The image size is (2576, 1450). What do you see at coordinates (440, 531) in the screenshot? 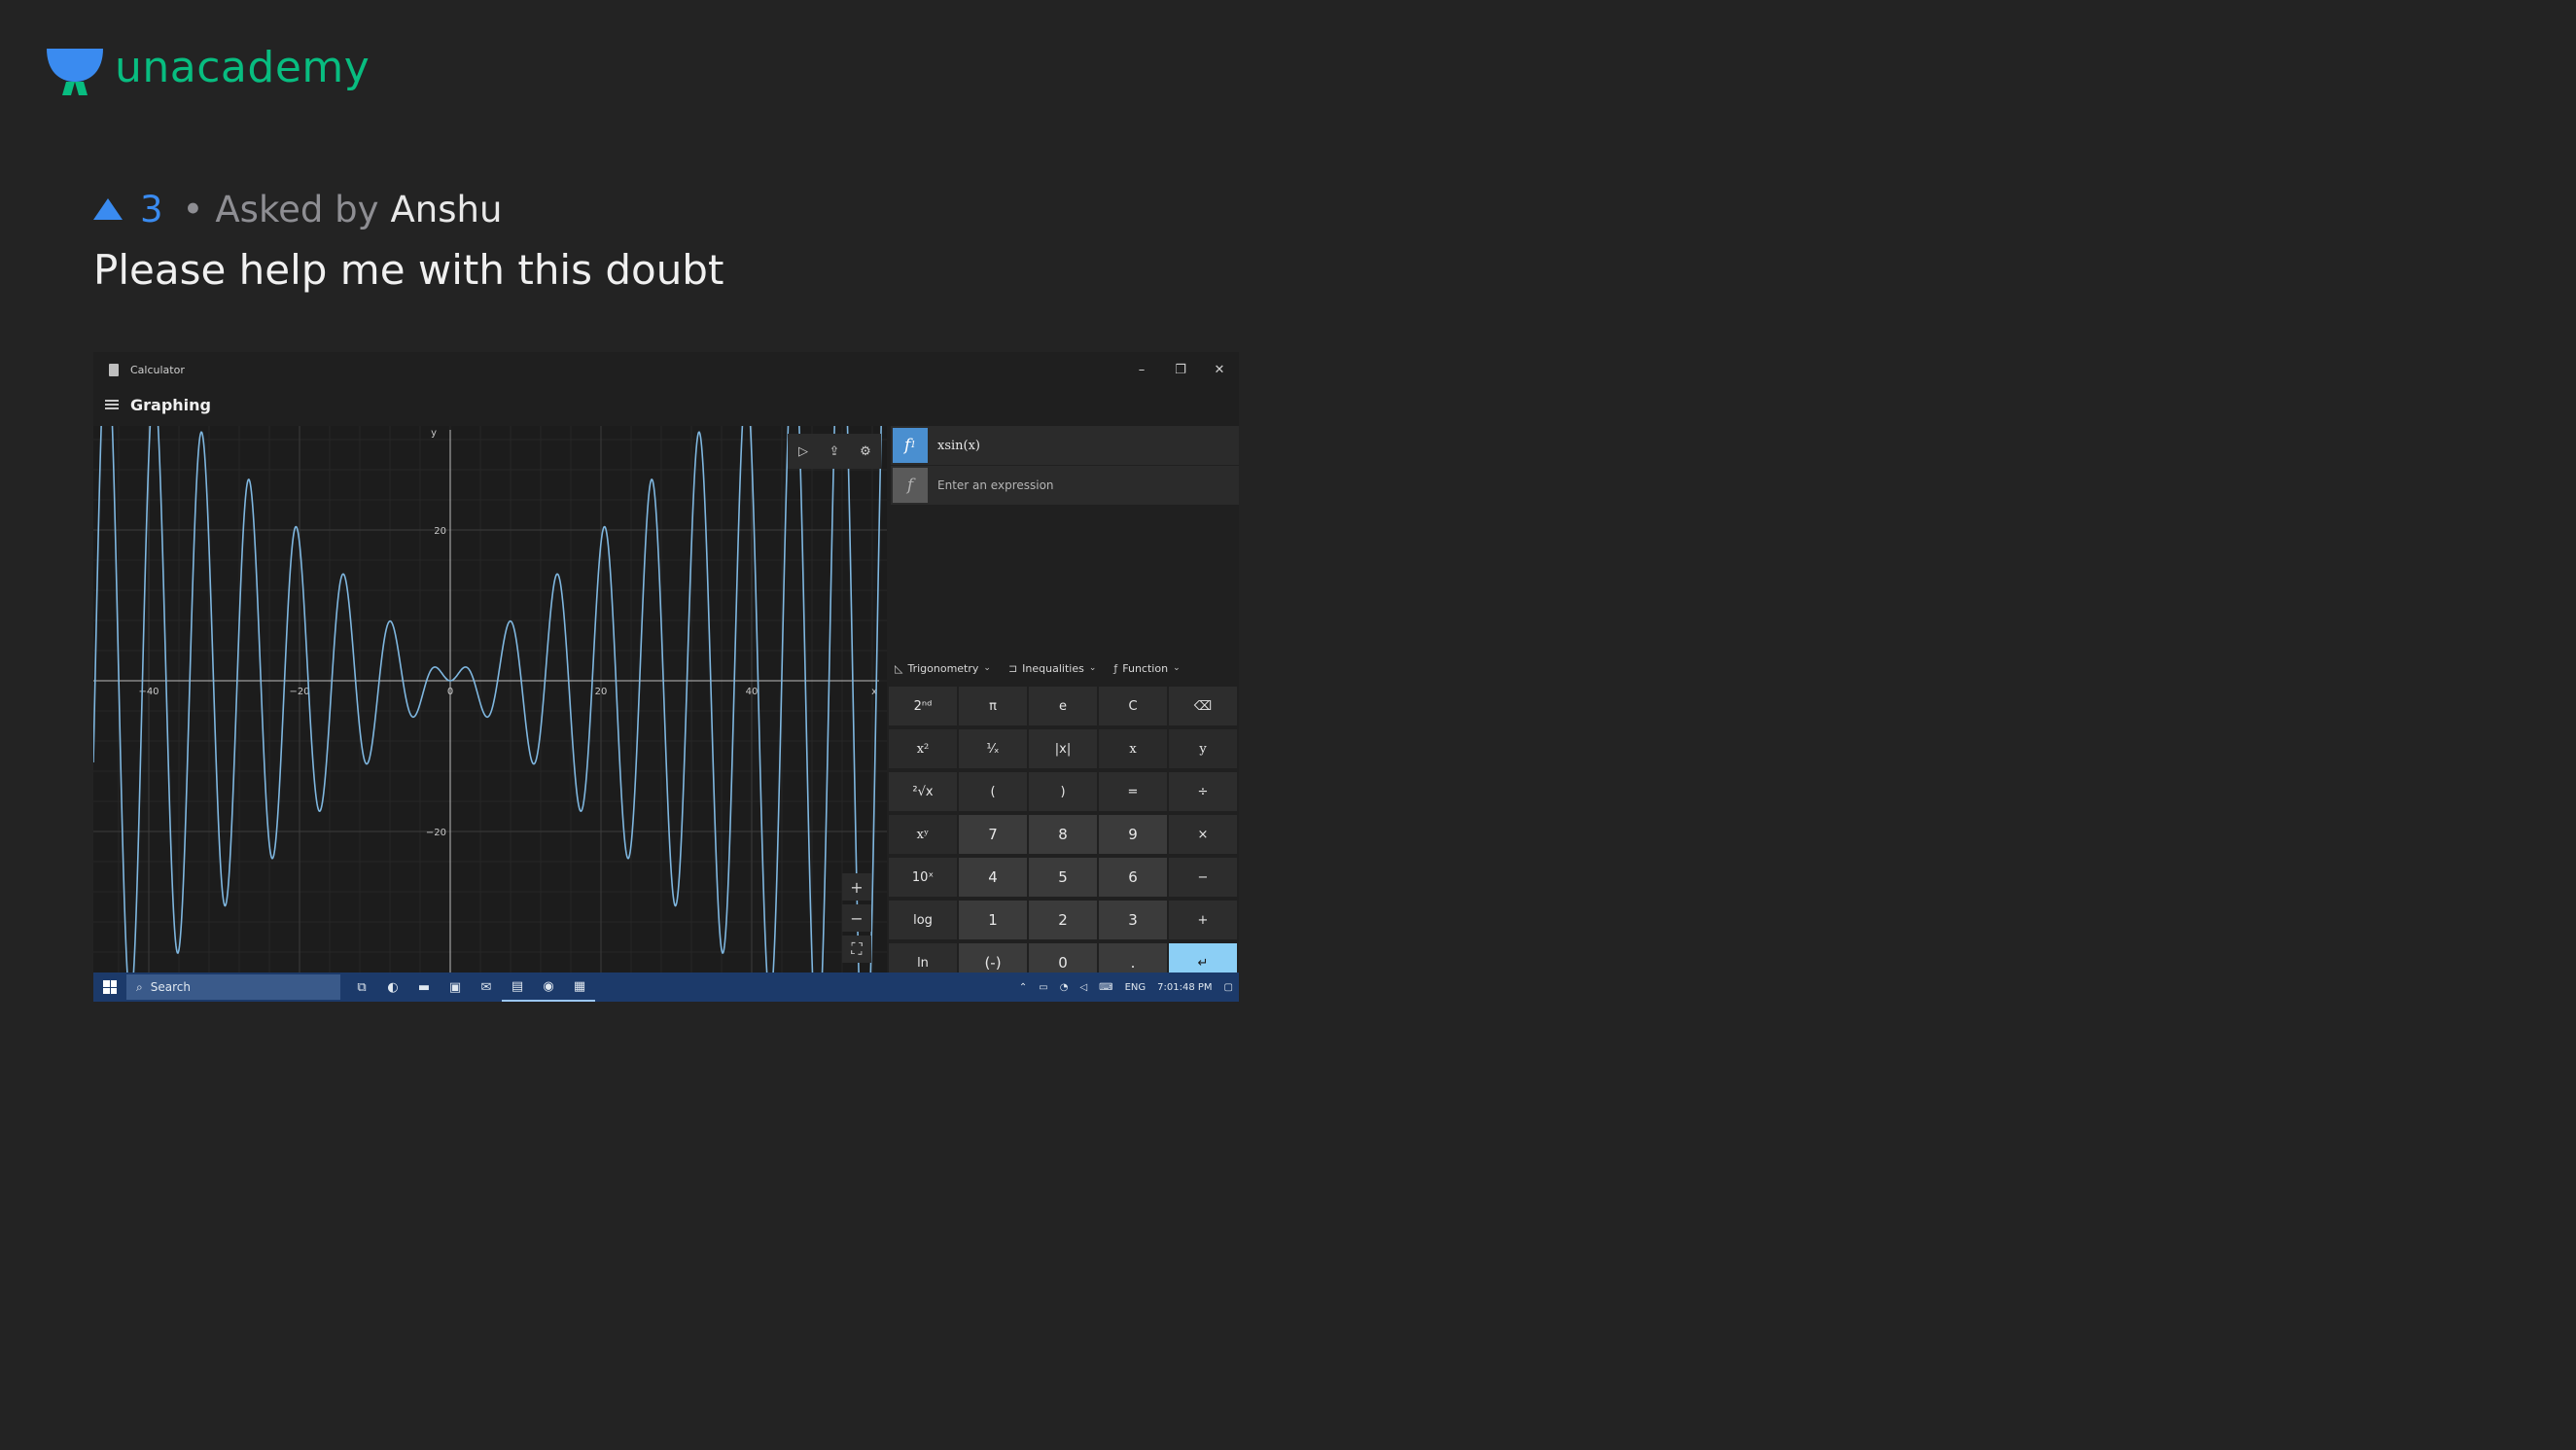
I see `y-tick-label: 20` at bounding box center [440, 531].